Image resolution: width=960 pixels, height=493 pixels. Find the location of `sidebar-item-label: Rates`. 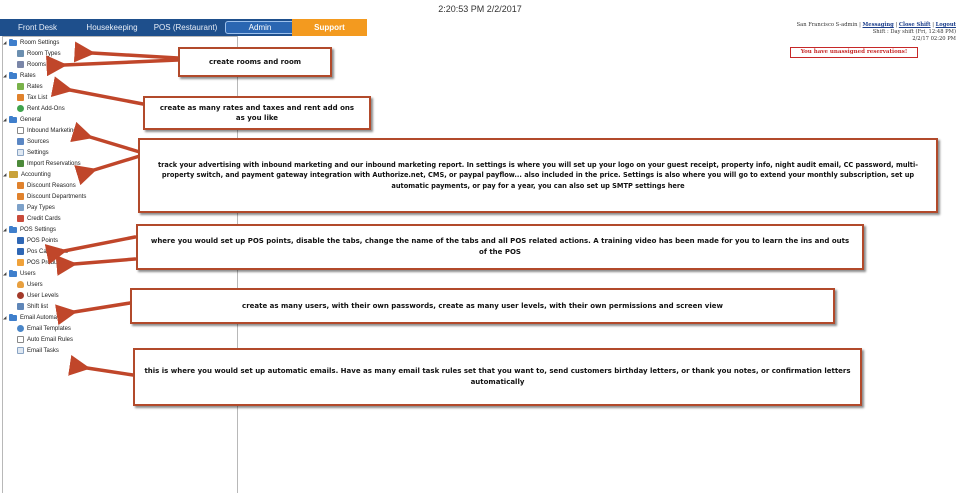

sidebar-item-label: Rates is located at coordinates (35, 86).